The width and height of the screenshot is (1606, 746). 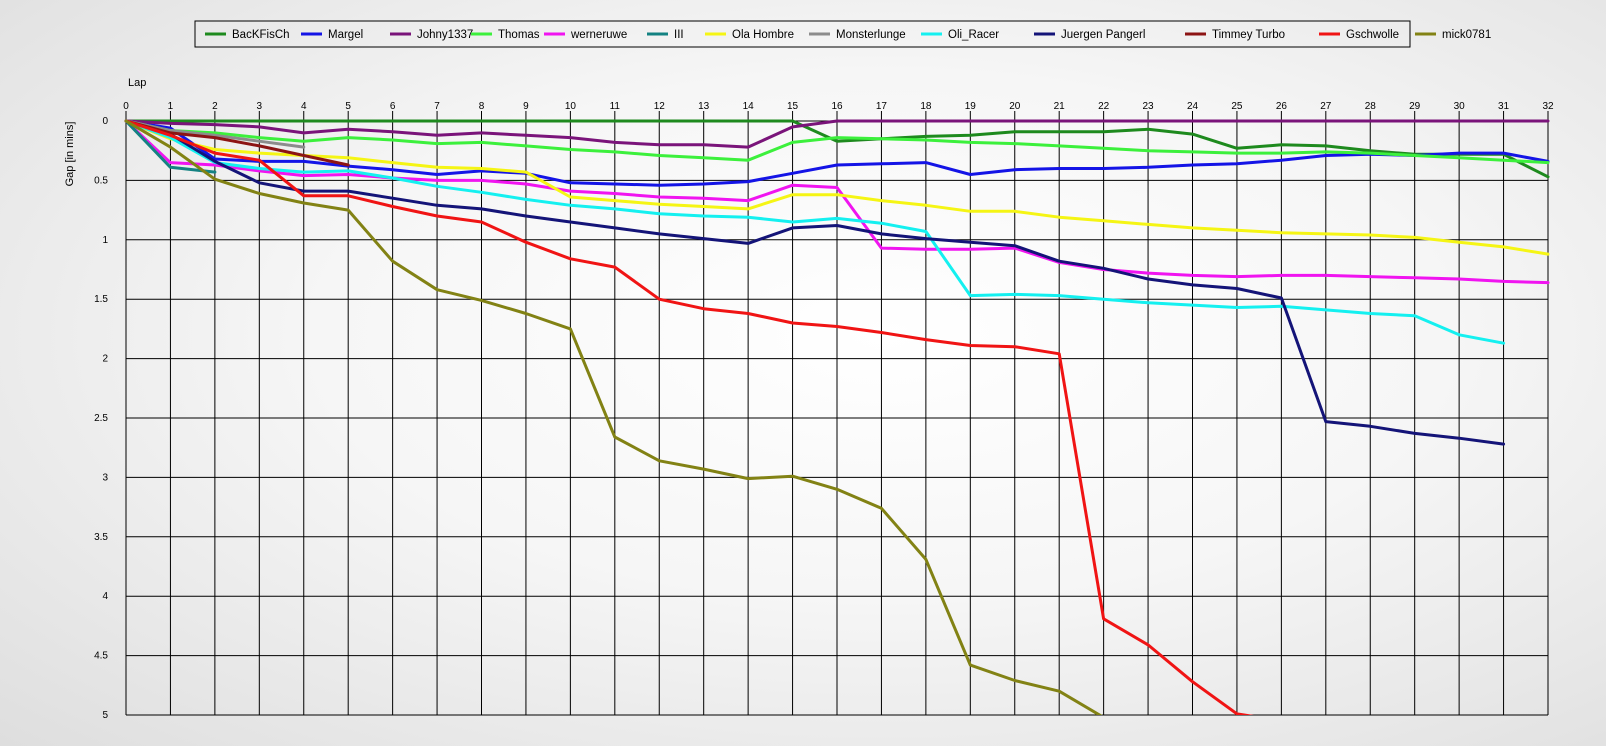 What do you see at coordinates (1104, 106) in the screenshot?
I see `x-tick-label: 22` at bounding box center [1104, 106].